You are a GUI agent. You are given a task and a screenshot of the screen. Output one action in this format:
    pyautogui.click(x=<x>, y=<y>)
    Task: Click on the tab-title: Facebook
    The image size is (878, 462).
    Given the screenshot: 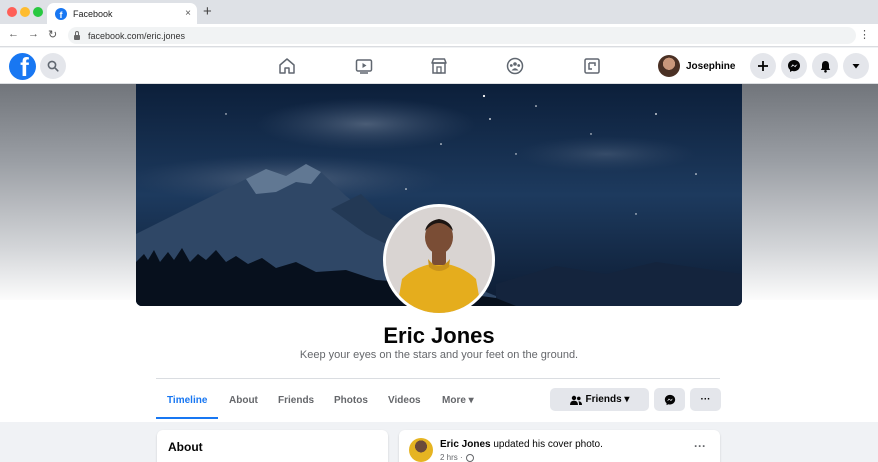 What is the action you would take?
    pyautogui.click(x=93, y=13)
    